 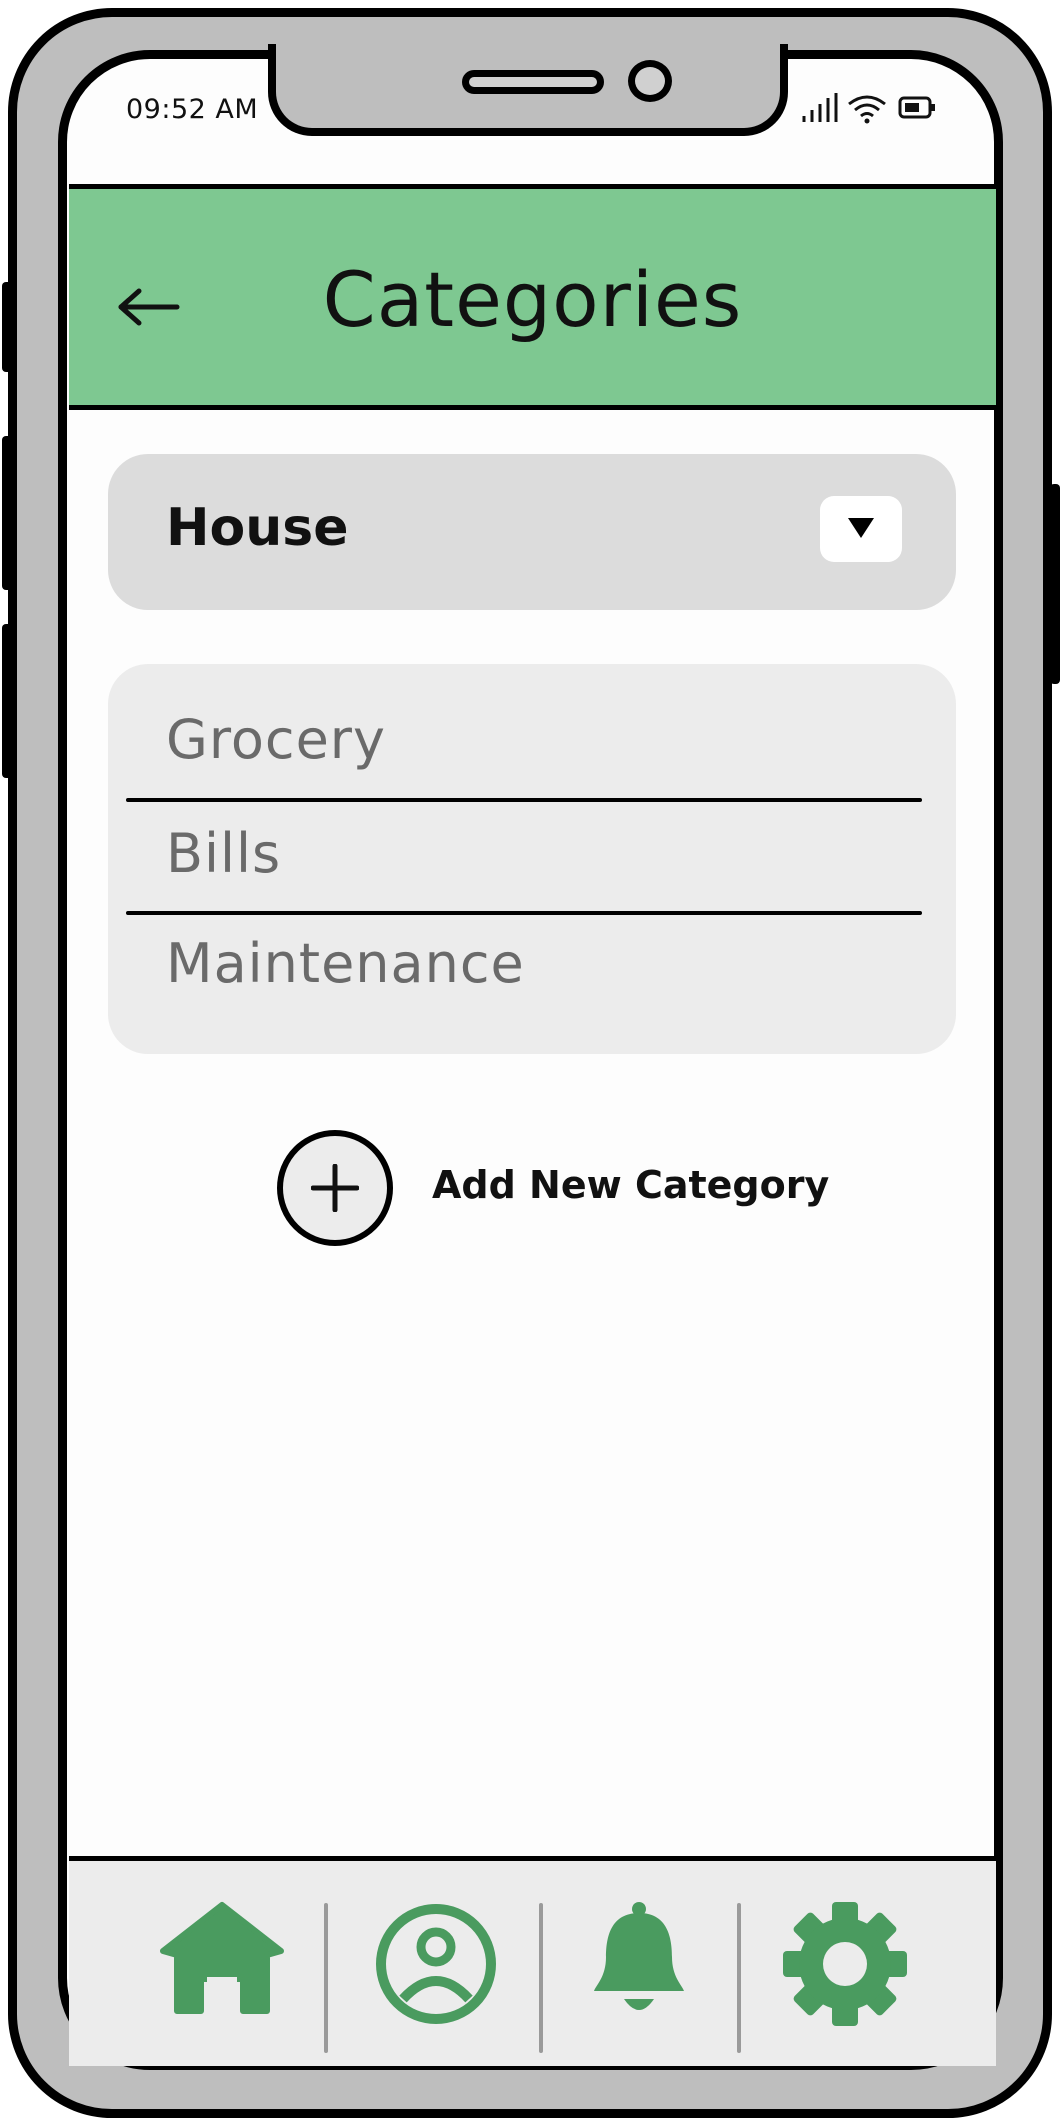 What do you see at coordinates (532, 1961) in the screenshot?
I see `bottom-nav` at bounding box center [532, 1961].